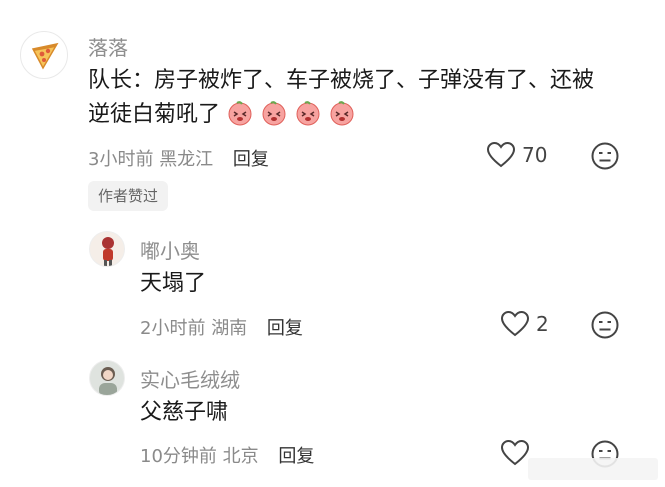  What do you see at coordinates (170, 249) in the screenshot?
I see `reply-username: 嘟小奥` at bounding box center [170, 249].